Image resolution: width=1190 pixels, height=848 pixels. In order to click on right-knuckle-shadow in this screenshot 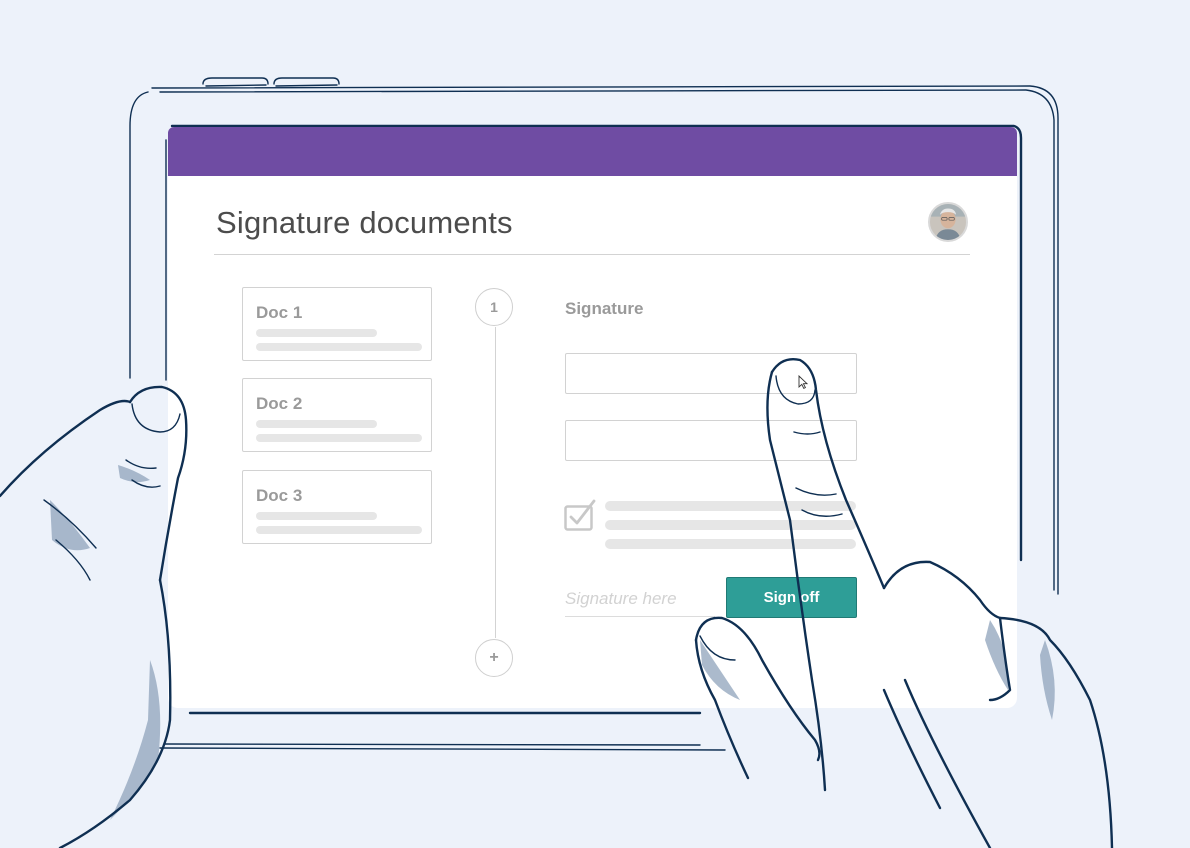, I will do `click(1047, 680)`.